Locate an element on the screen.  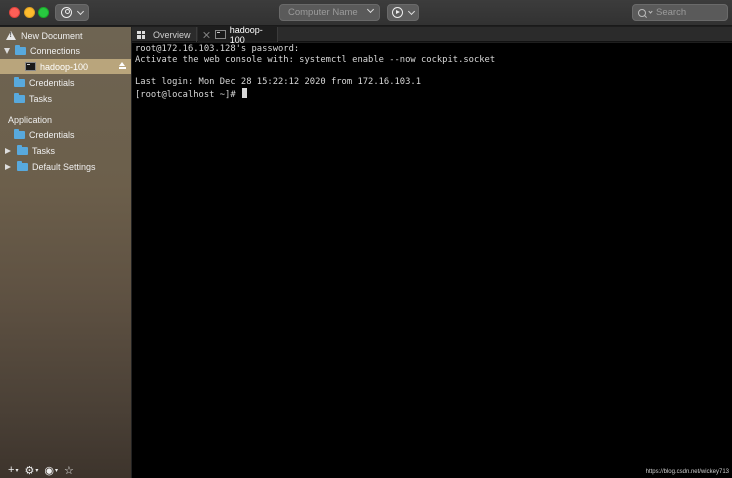
connect-play-button is located at coordinates (403, 12).